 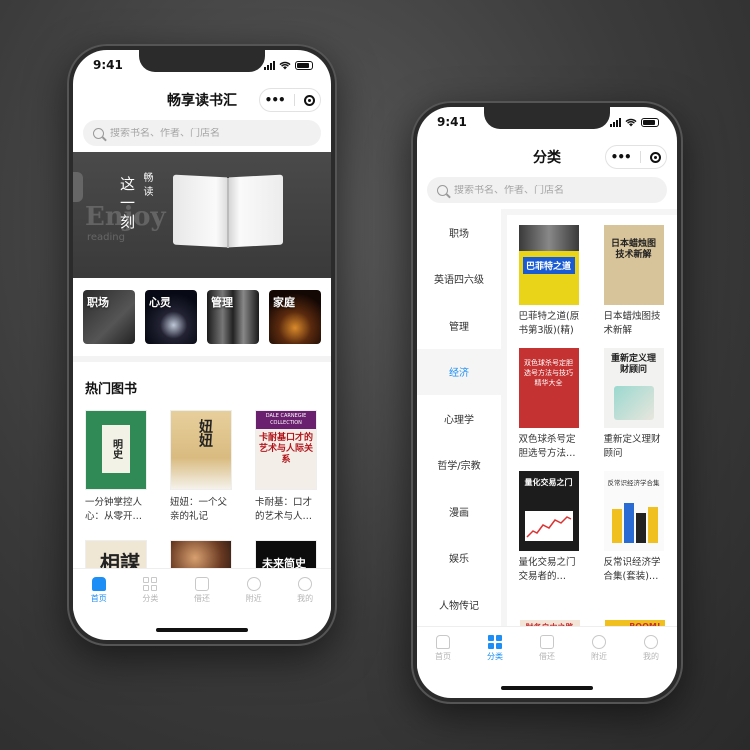 What do you see at coordinates (202, 317) in the screenshot?
I see `category-shortcuts: 职场 心灵 管理 家庭` at bounding box center [202, 317].